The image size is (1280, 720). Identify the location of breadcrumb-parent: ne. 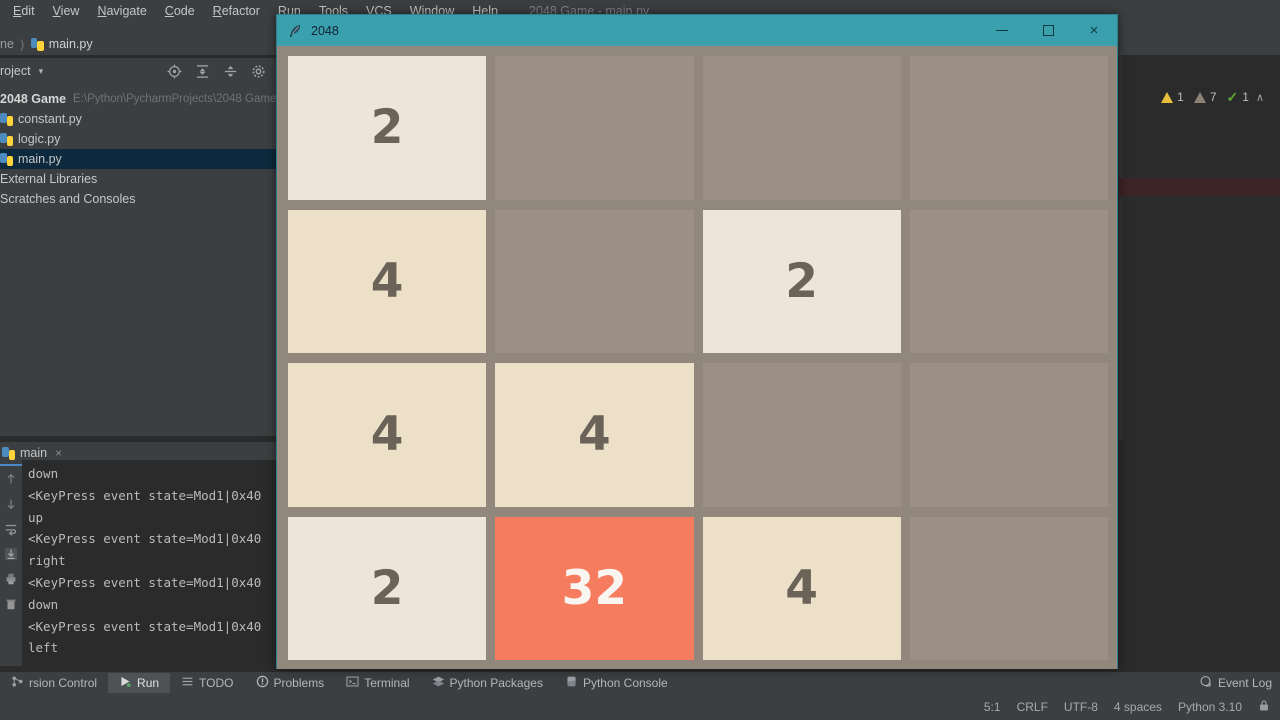
(7, 44).